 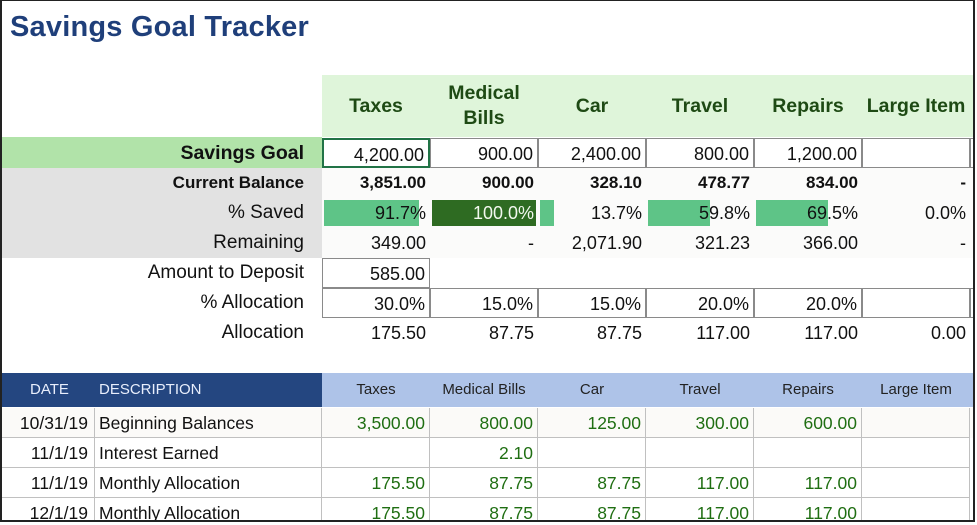 What do you see at coordinates (208, 423) in the screenshot?
I see `ledger-description: Beginning Balances` at bounding box center [208, 423].